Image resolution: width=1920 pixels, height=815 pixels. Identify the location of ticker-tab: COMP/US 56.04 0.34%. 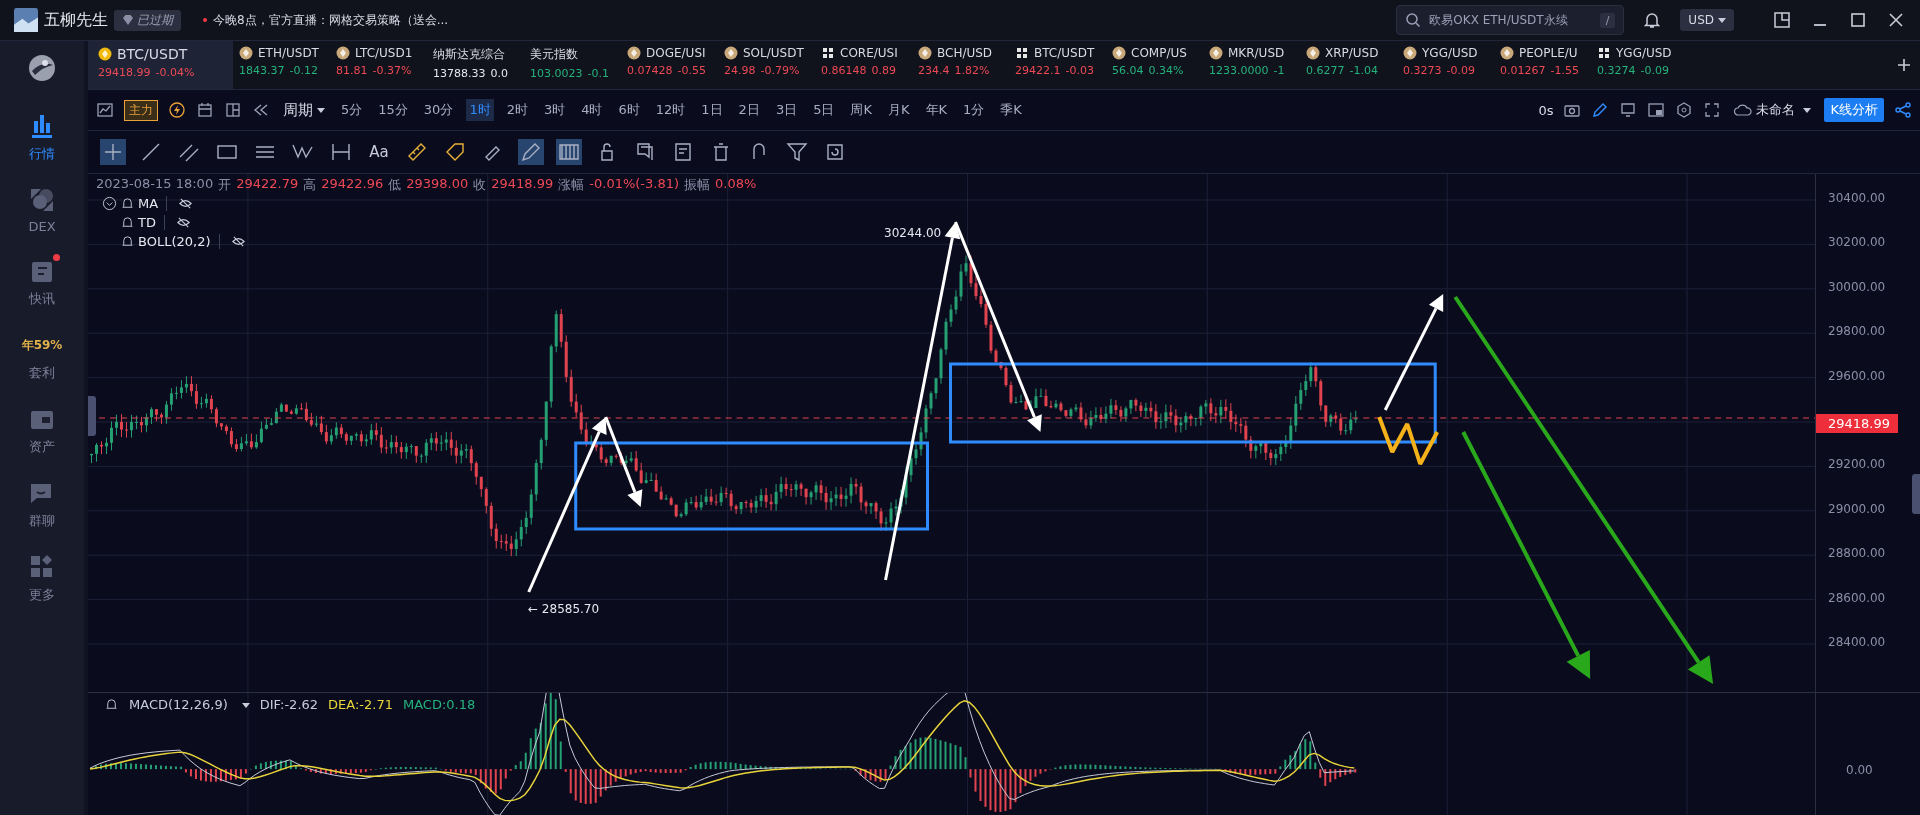
(1154, 65).